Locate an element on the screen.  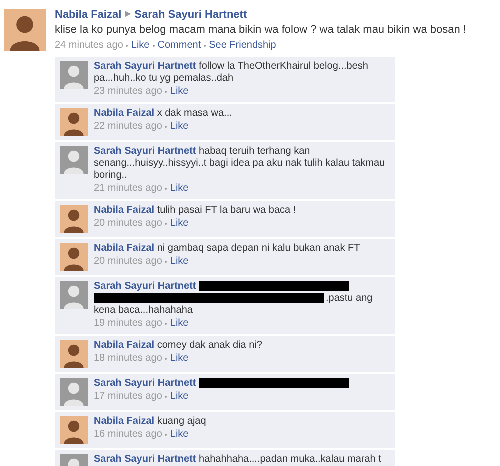
comment-text: Sarah Sayuri Hartnett habaq teruih terhang kan senang...huisyy..hissyyi..t bagi idea pa aku nak tulih kalau takmau boring.. is located at coordinates (240, 164).